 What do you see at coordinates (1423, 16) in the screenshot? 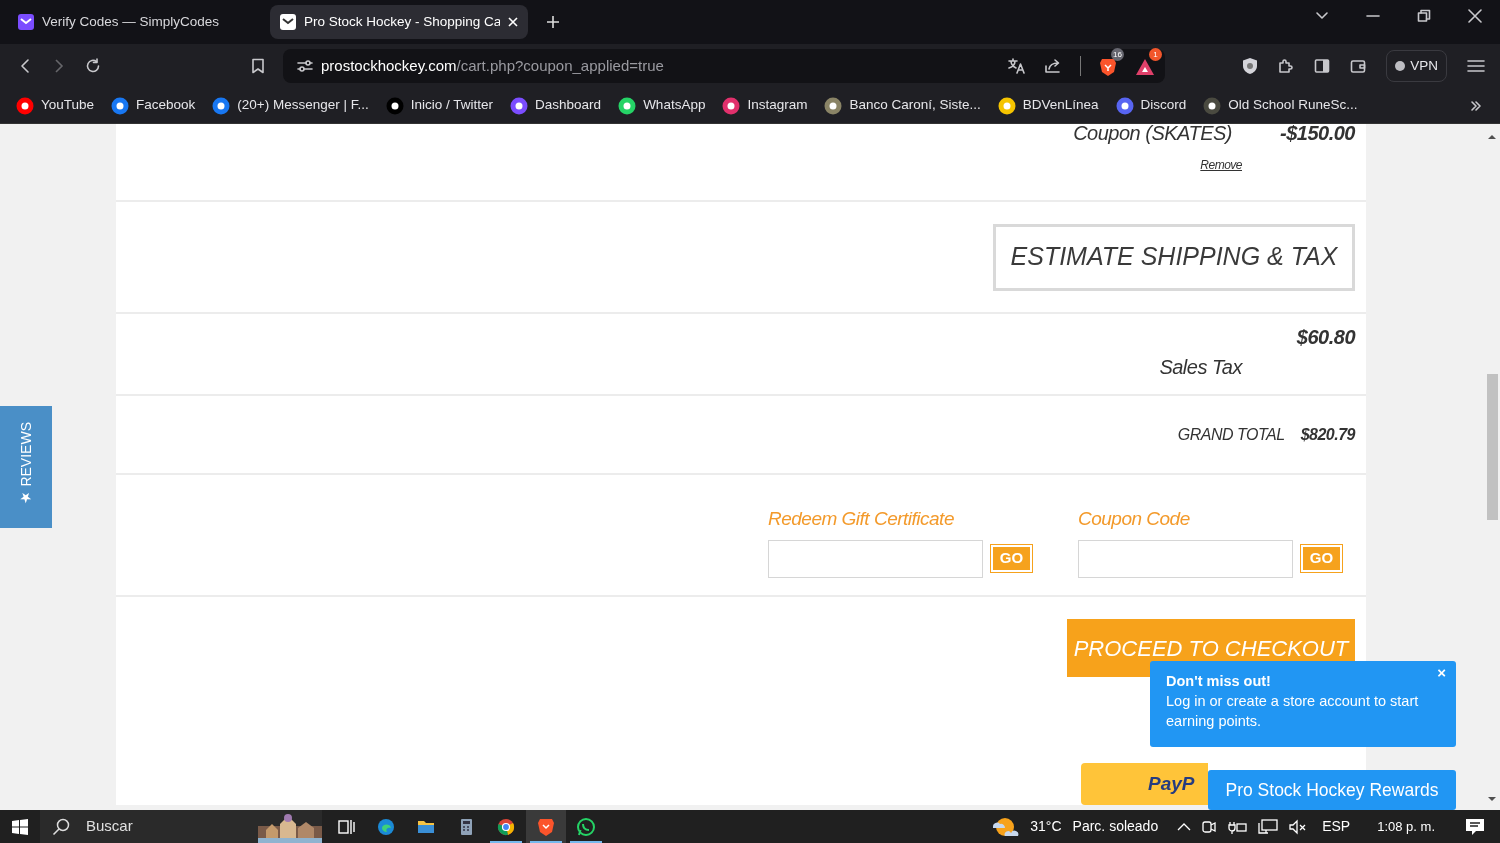
I see `restore-icon` at bounding box center [1423, 16].